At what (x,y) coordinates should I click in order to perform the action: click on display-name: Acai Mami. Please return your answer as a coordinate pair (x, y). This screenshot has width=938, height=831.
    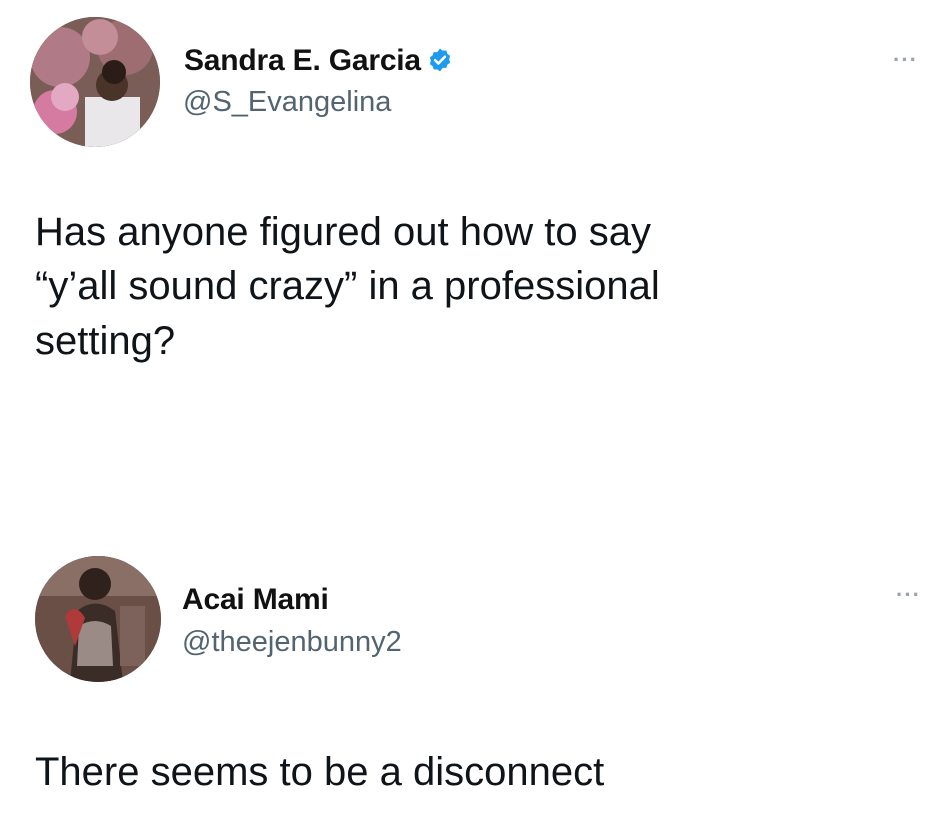
    Looking at the image, I should click on (255, 600).